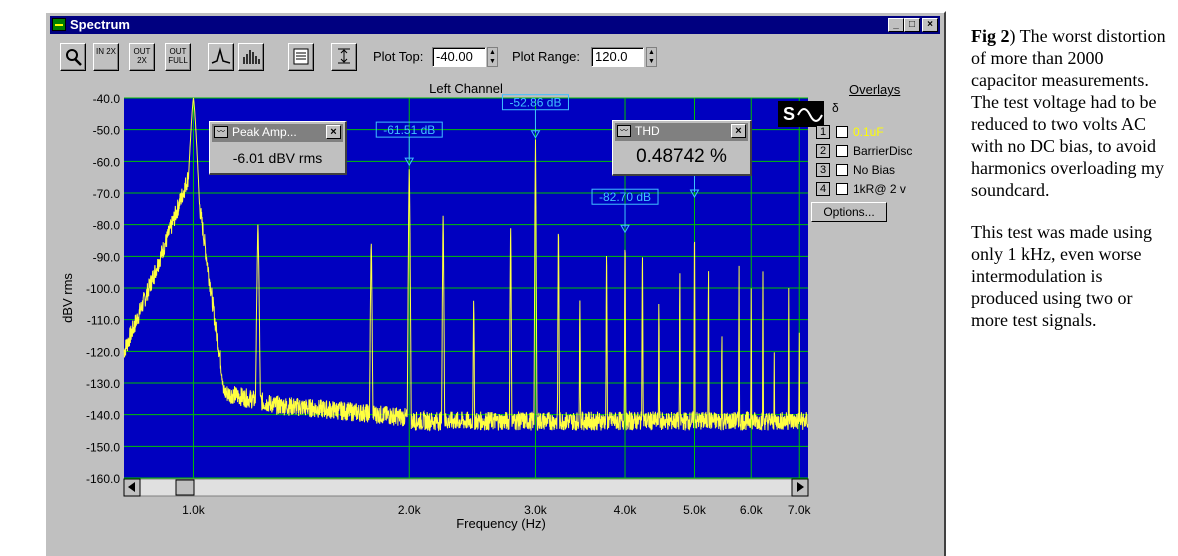 Image resolution: width=1178 pixels, height=556 pixels. Describe the element at coordinates (333, 132) in the screenshot. I see `peak-amp-close-button: ×` at that location.